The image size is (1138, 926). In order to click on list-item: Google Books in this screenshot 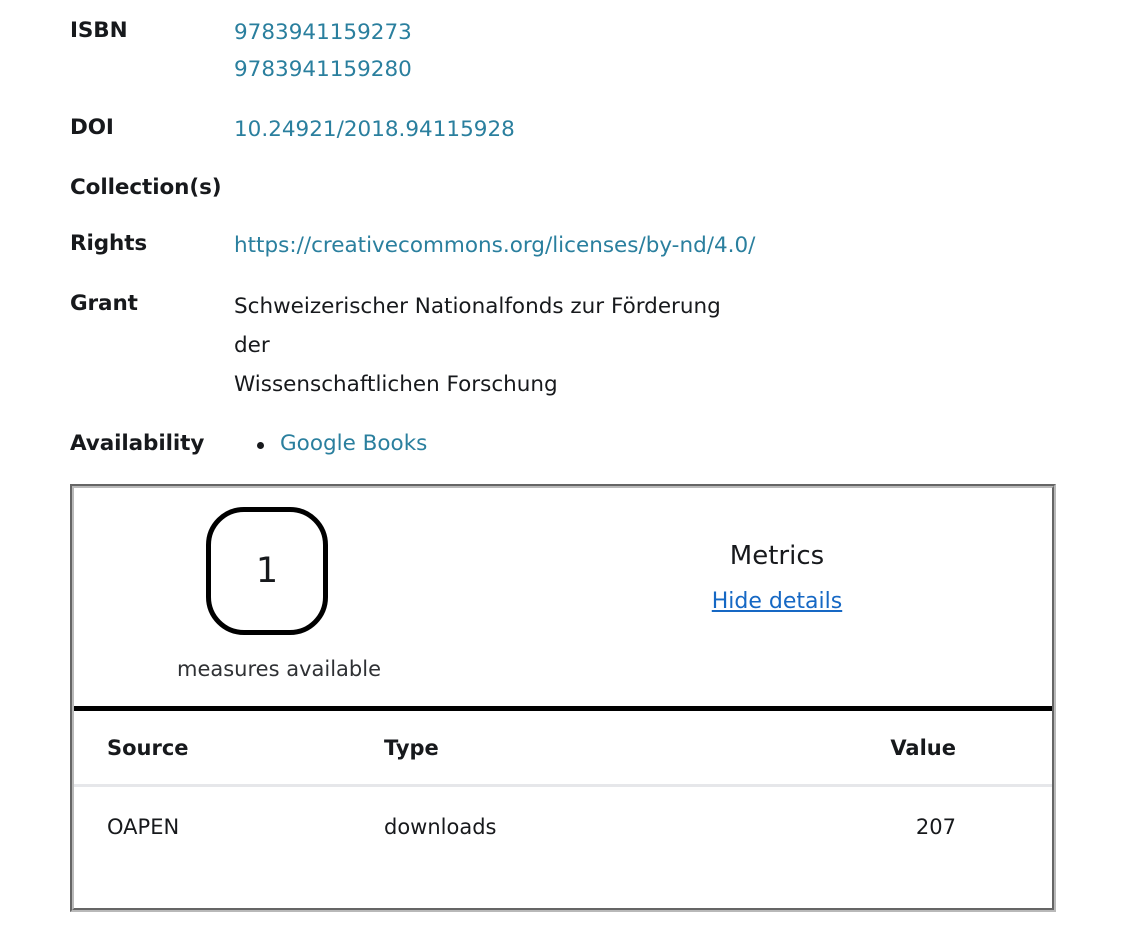, I will do `click(657, 443)`.